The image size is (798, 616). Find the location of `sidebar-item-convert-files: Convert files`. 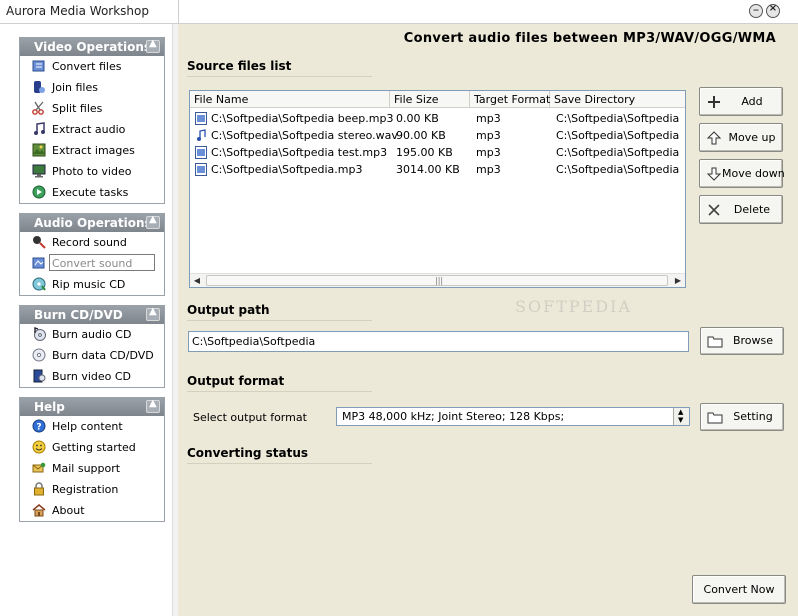

sidebar-item-convert-files: Convert files is located at coordinates (92, 66).